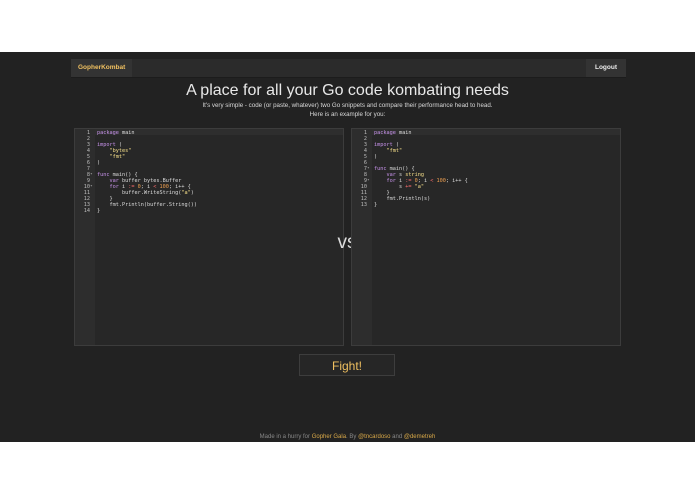 This screenshot has width=695, height=494. I want to click on code-line: 14}, so click(209, 211).